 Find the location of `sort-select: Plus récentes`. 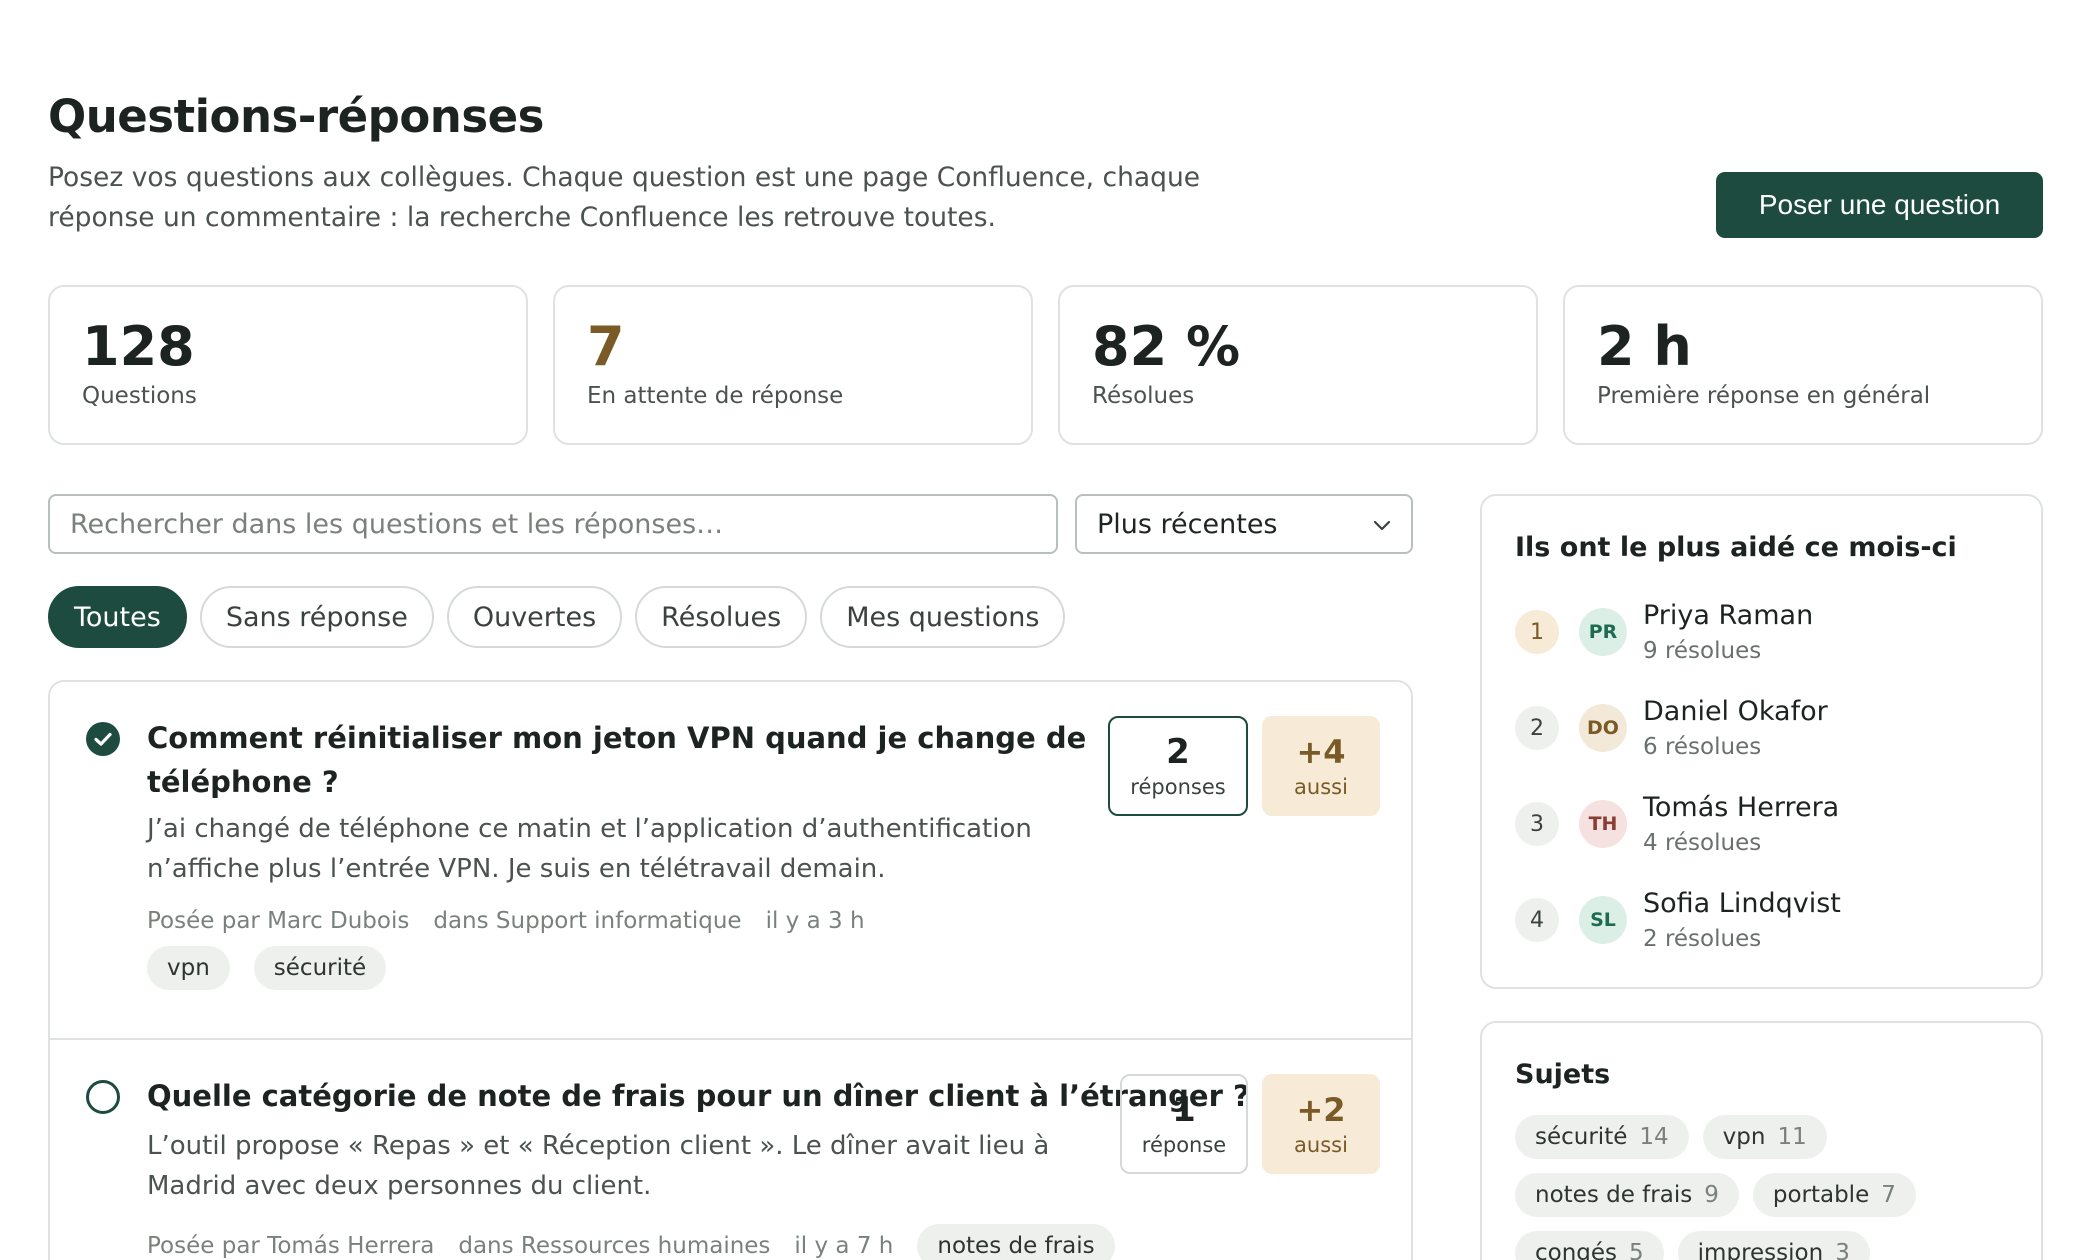

sort-select: Plus récentes is located at coordinates (1244, 524).